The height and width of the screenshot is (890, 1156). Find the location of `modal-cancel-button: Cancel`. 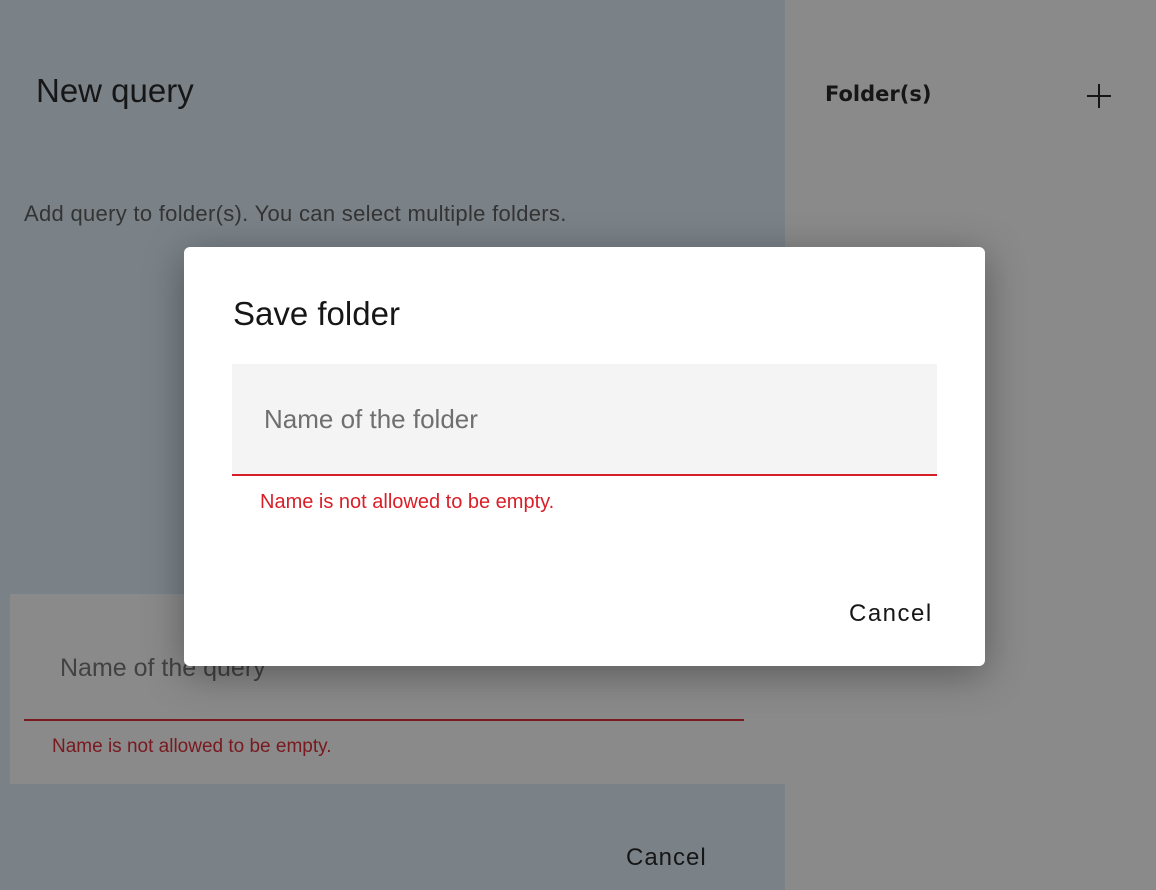

modal-cancel-button: Cancel is located at coordinates (891, 614).